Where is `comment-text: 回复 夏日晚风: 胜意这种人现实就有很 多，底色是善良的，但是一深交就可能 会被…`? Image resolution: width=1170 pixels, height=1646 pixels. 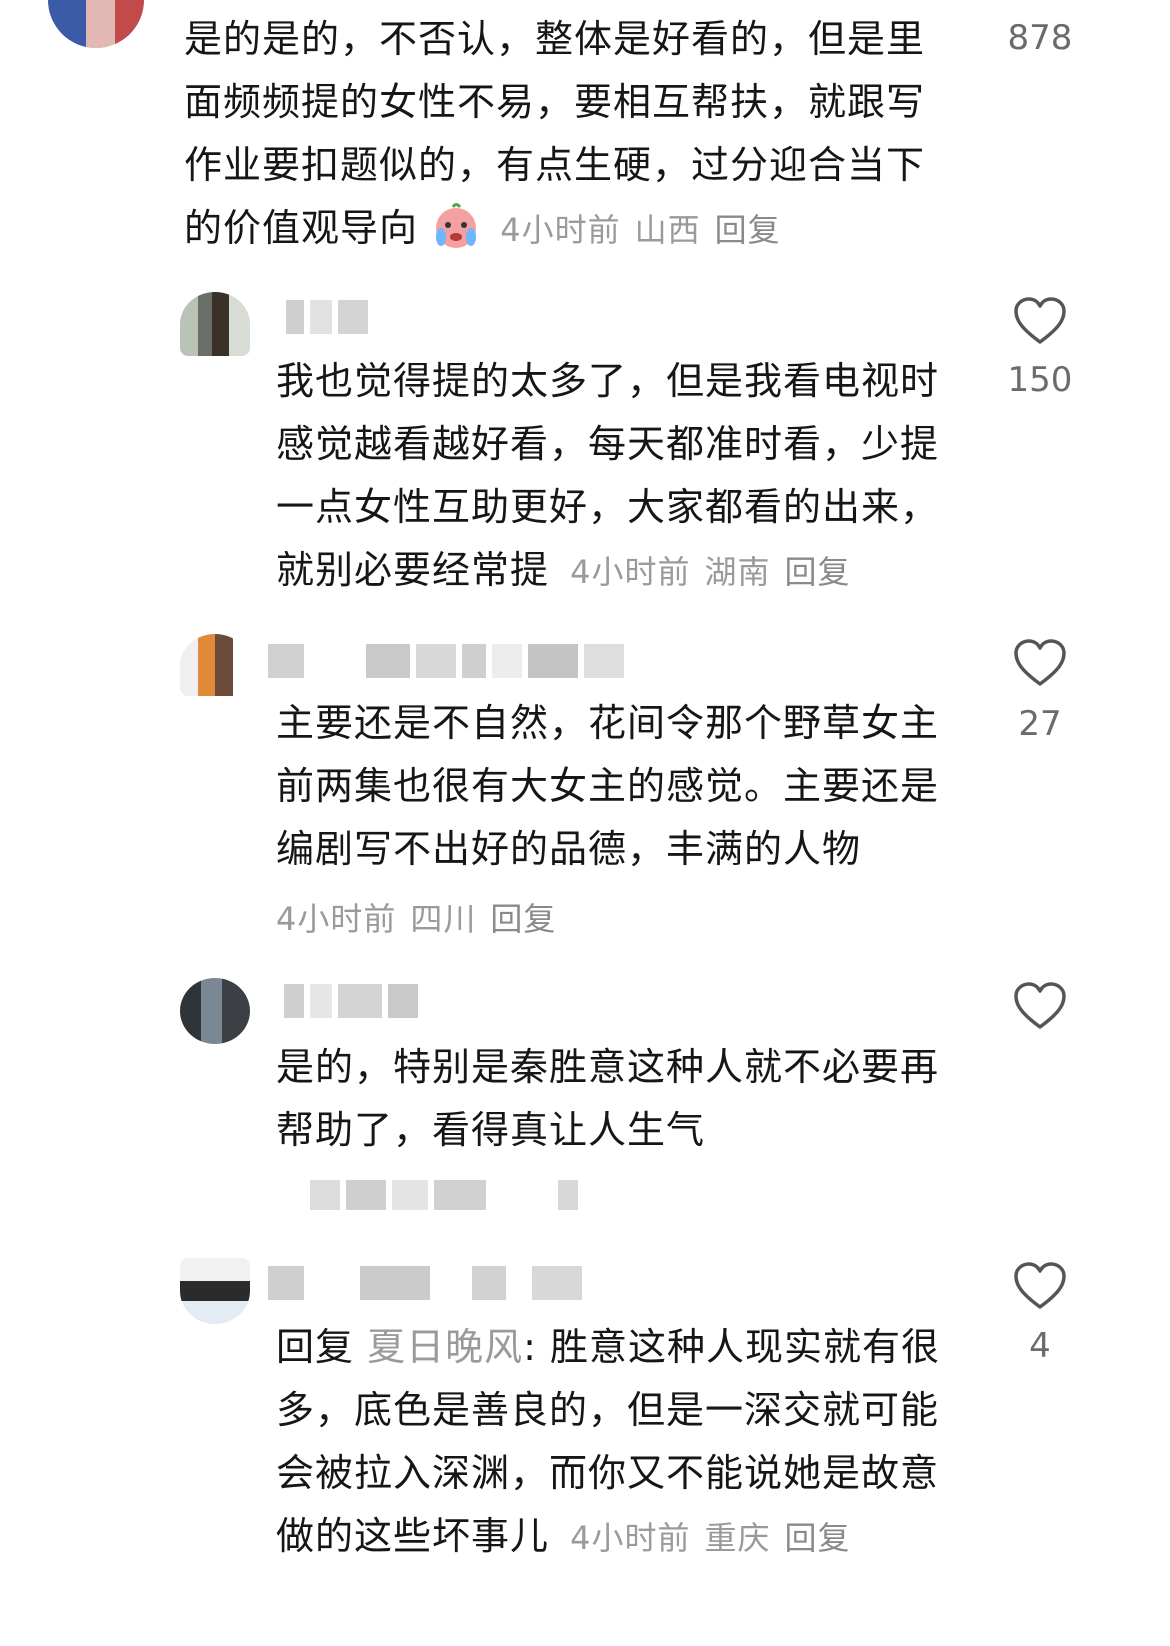 comment-text: 回复 夏日晚风: 胜意这种人现实就有很 多，底色是善良的，但是一深交就可能 会被… is located at coordinates (608, 1441).